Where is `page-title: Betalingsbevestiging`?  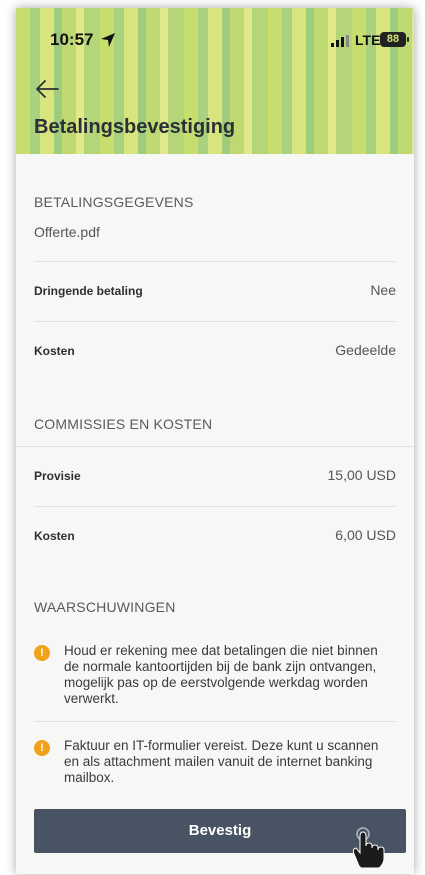 page-title: Betalingsbevestiging is located at coordinates (135, 127).